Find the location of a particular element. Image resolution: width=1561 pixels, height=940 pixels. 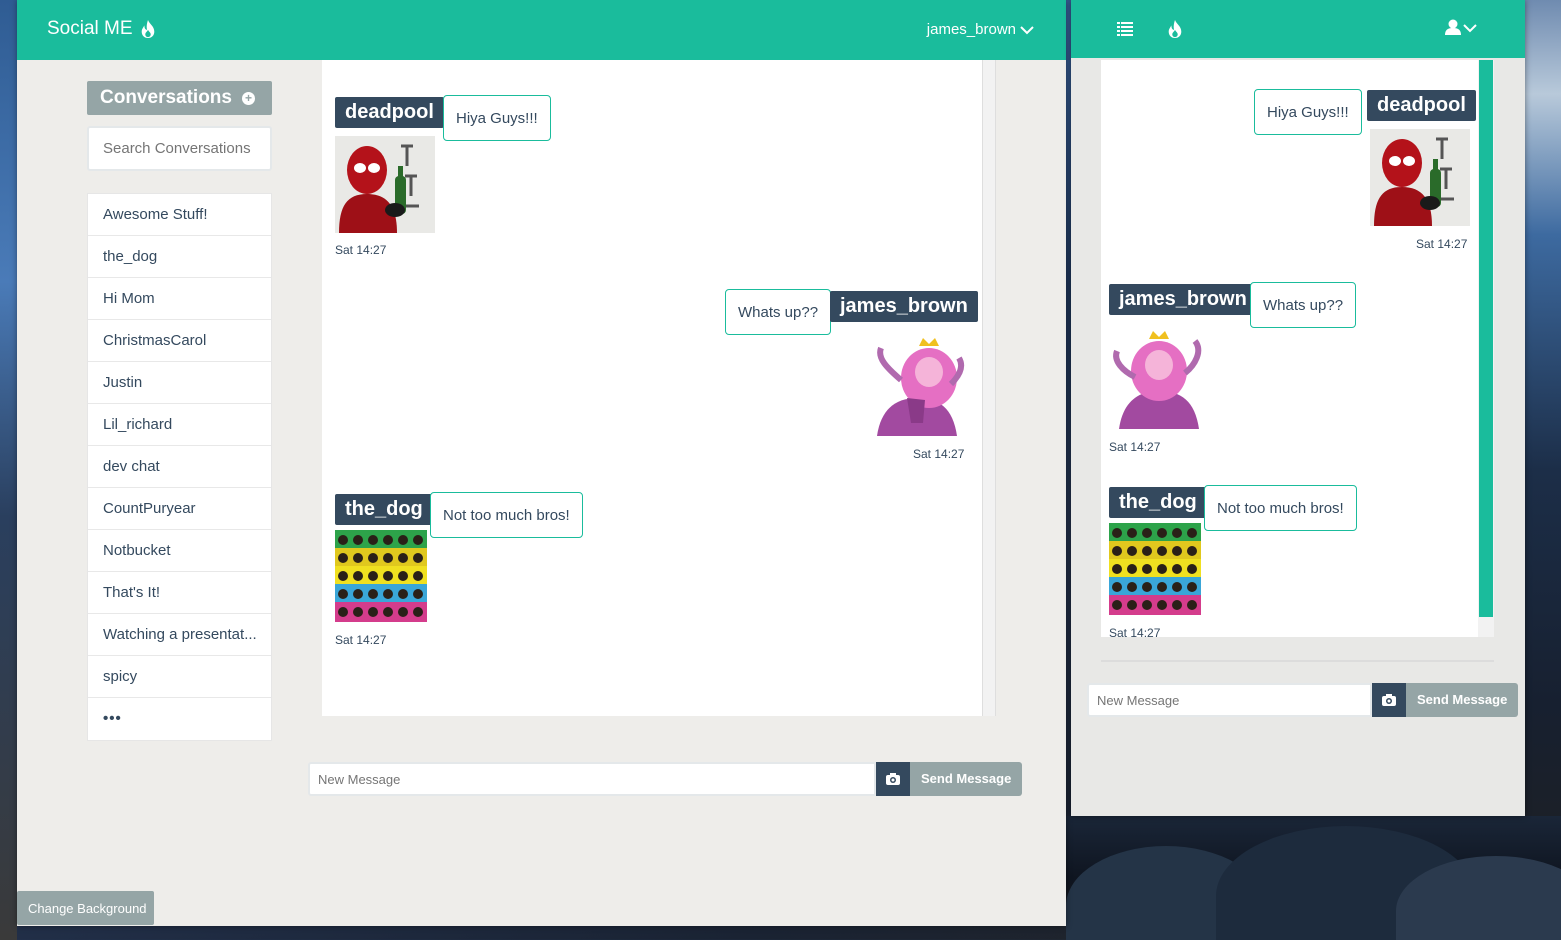

scrollbar-thumb is located at coordinates (1486, 338).